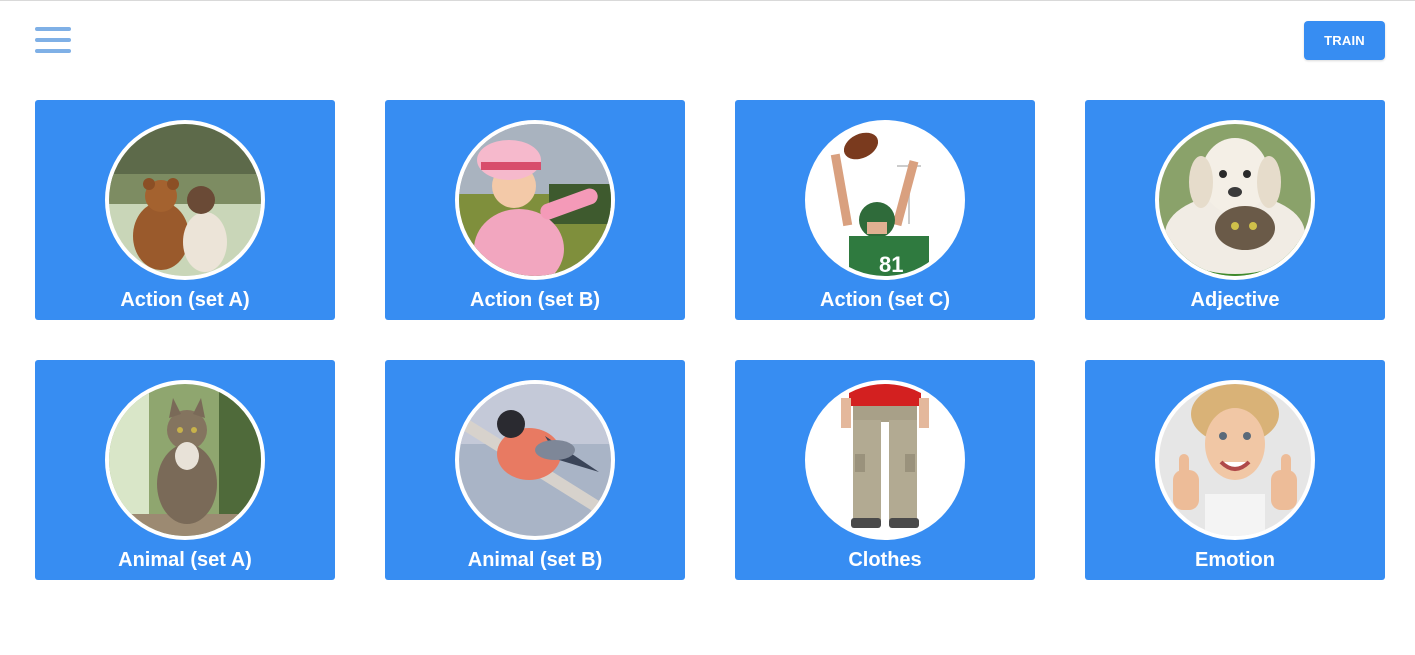  Describe the element at coordinates (53, 29) in the screenshot. I see `menu-bar-top` at that location.